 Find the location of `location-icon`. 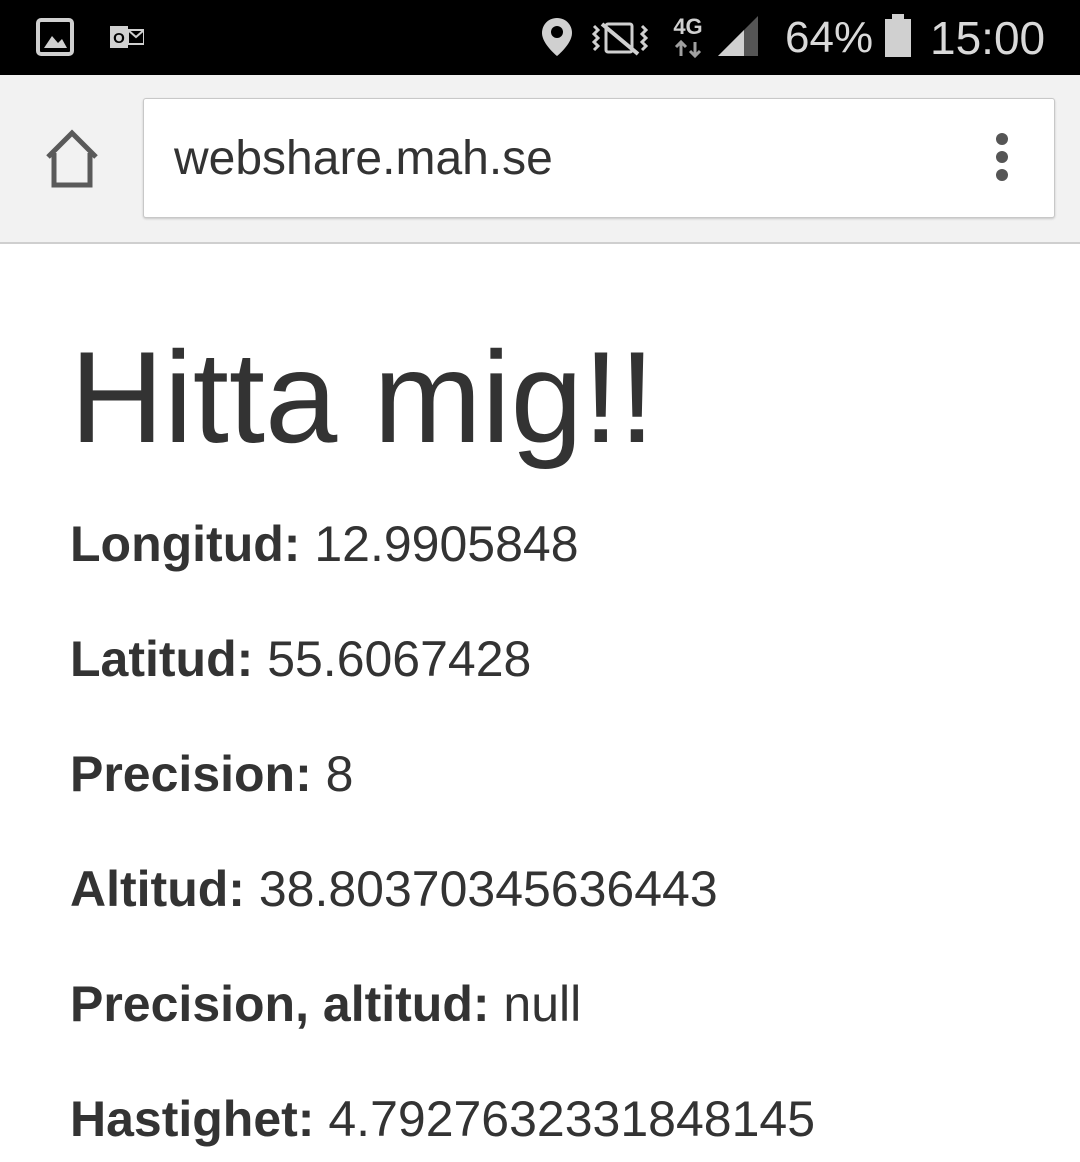

location-icon is located at coordinates (557, 37).